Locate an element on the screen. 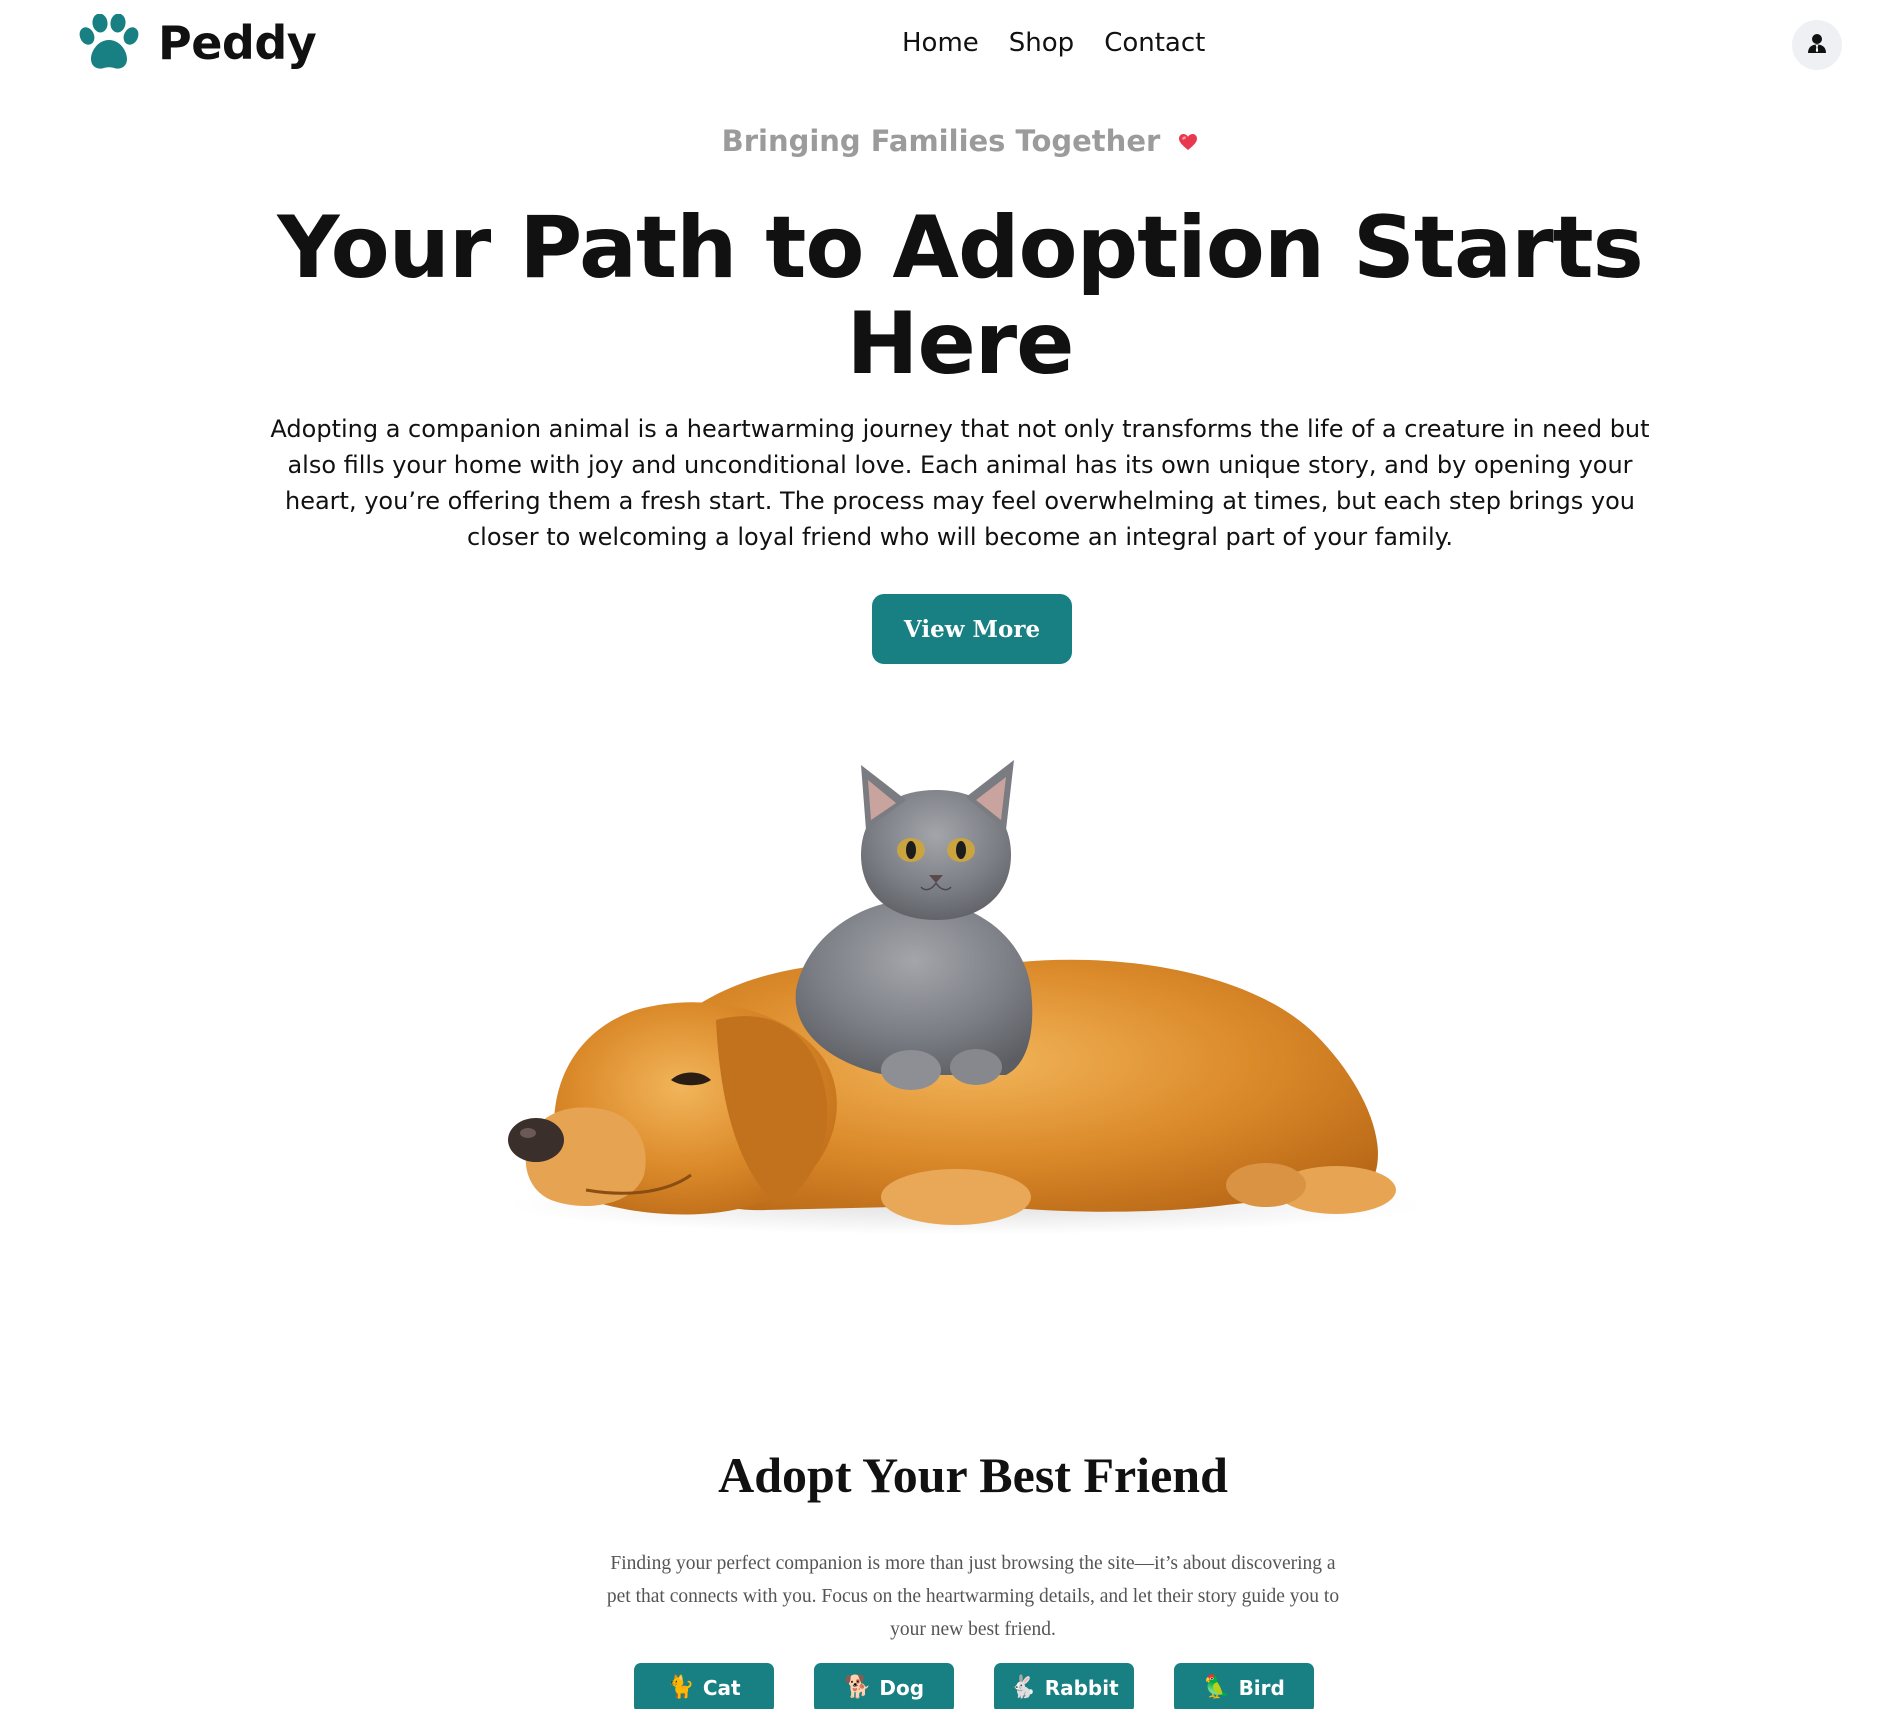  category-label-rabbit: Rabbit is located at coordinates (1081, 1688).